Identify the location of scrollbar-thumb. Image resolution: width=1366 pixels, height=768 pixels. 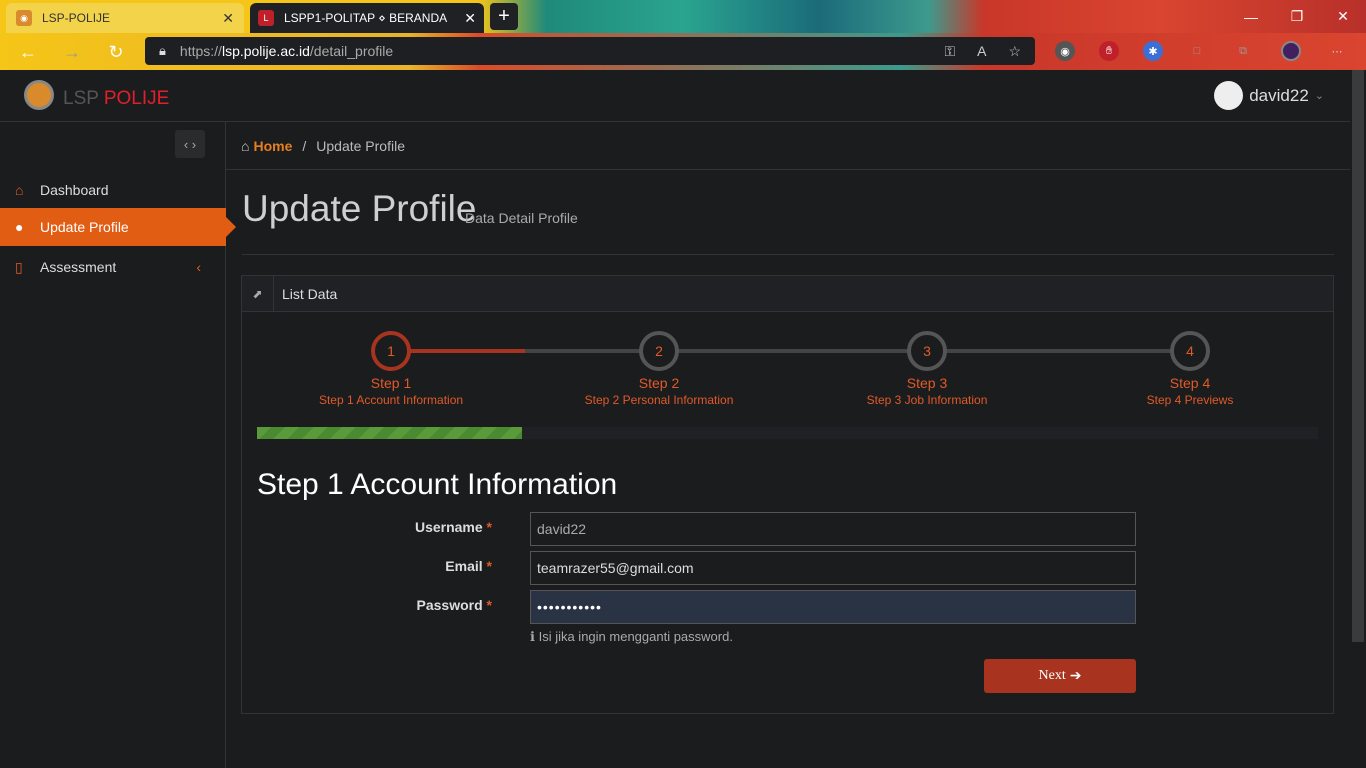
(1358, 356).